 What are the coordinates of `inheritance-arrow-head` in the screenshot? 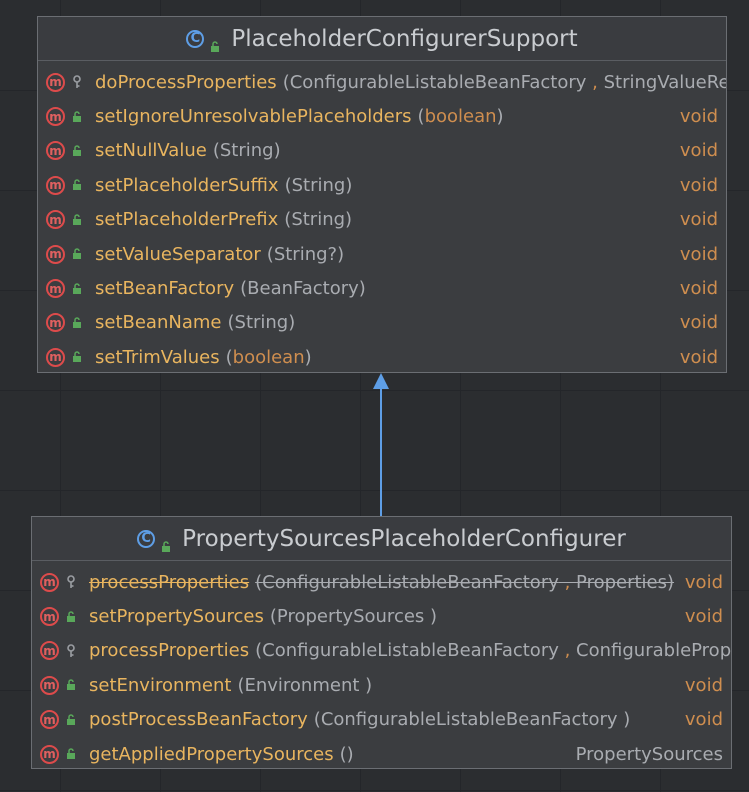 It's located at (381, 381).